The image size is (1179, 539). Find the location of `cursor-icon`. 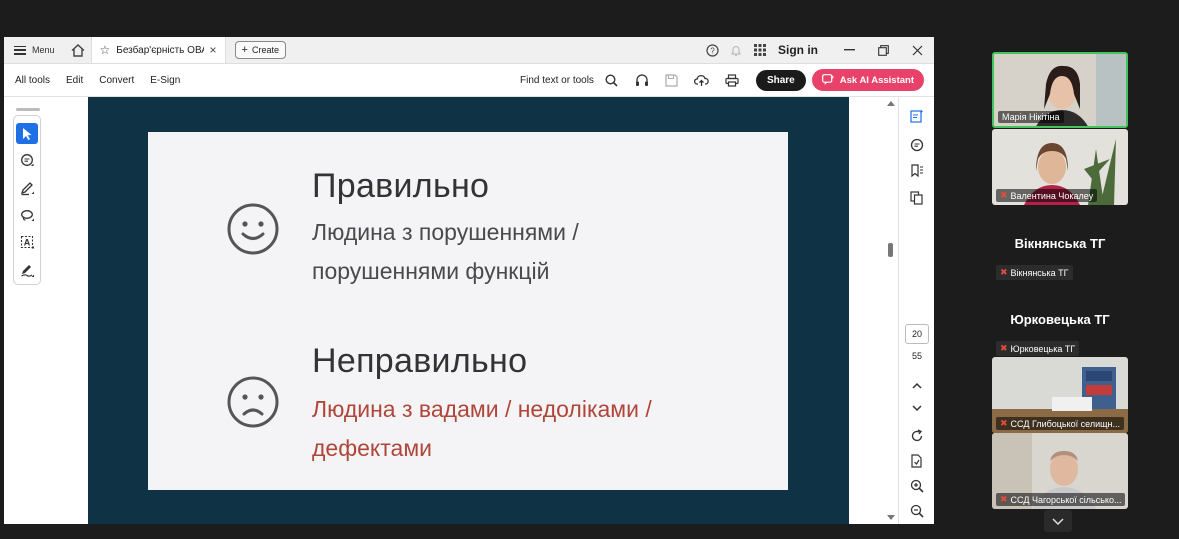

cursor-icon is located at coordinates (27, 133).